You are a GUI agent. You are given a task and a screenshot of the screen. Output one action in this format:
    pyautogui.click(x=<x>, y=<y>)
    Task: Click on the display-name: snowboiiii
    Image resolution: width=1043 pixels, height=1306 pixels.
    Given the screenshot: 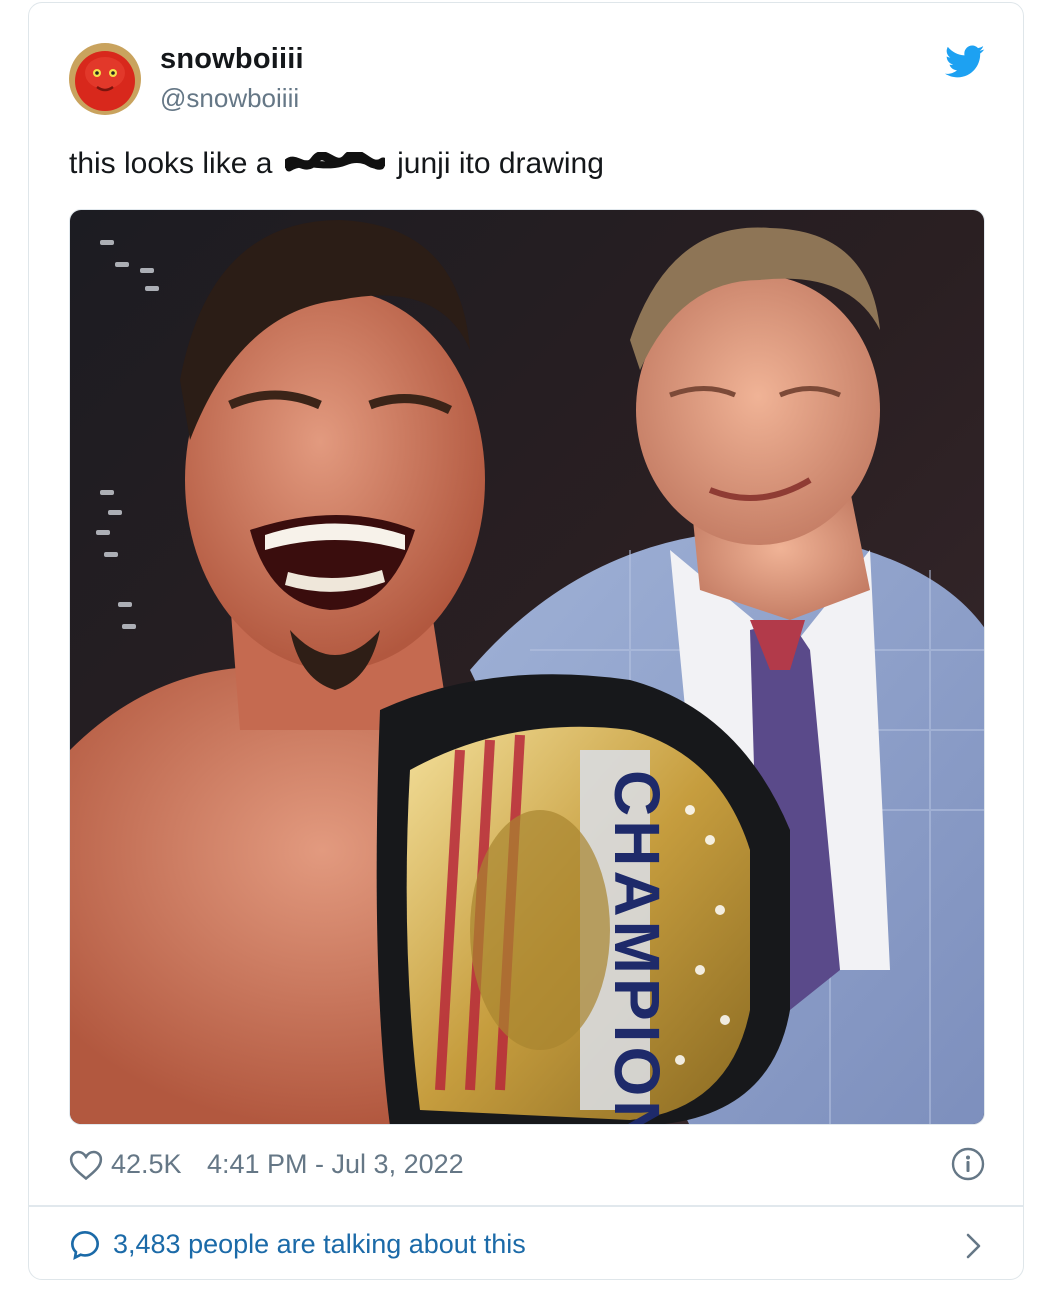 What is the action you would take?
    pyautogui.click(x=232, y=59)
    